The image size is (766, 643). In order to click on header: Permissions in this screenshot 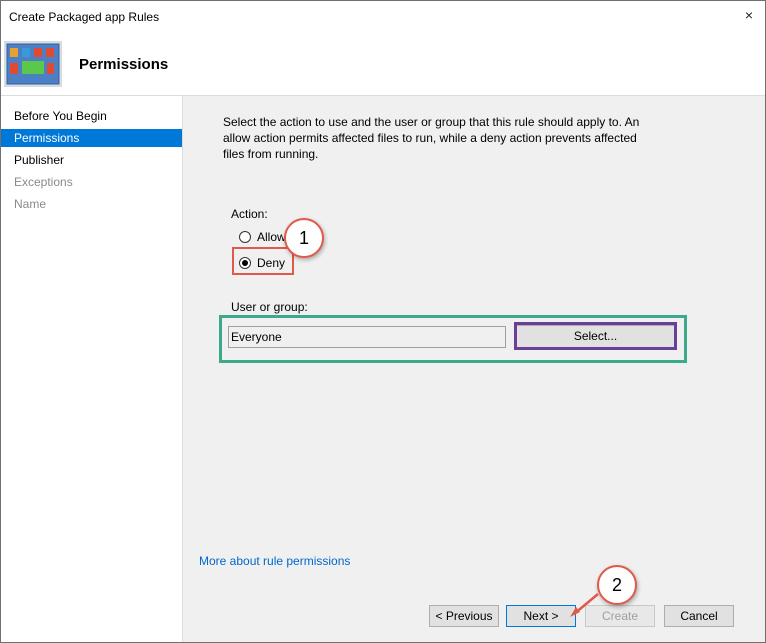, I will do `click(383, 64)`.